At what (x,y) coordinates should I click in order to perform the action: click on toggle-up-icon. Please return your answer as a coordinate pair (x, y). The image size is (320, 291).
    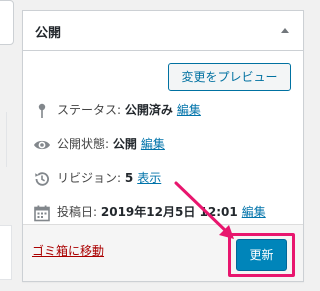
    Looking at the image, I should click on (285, 30).